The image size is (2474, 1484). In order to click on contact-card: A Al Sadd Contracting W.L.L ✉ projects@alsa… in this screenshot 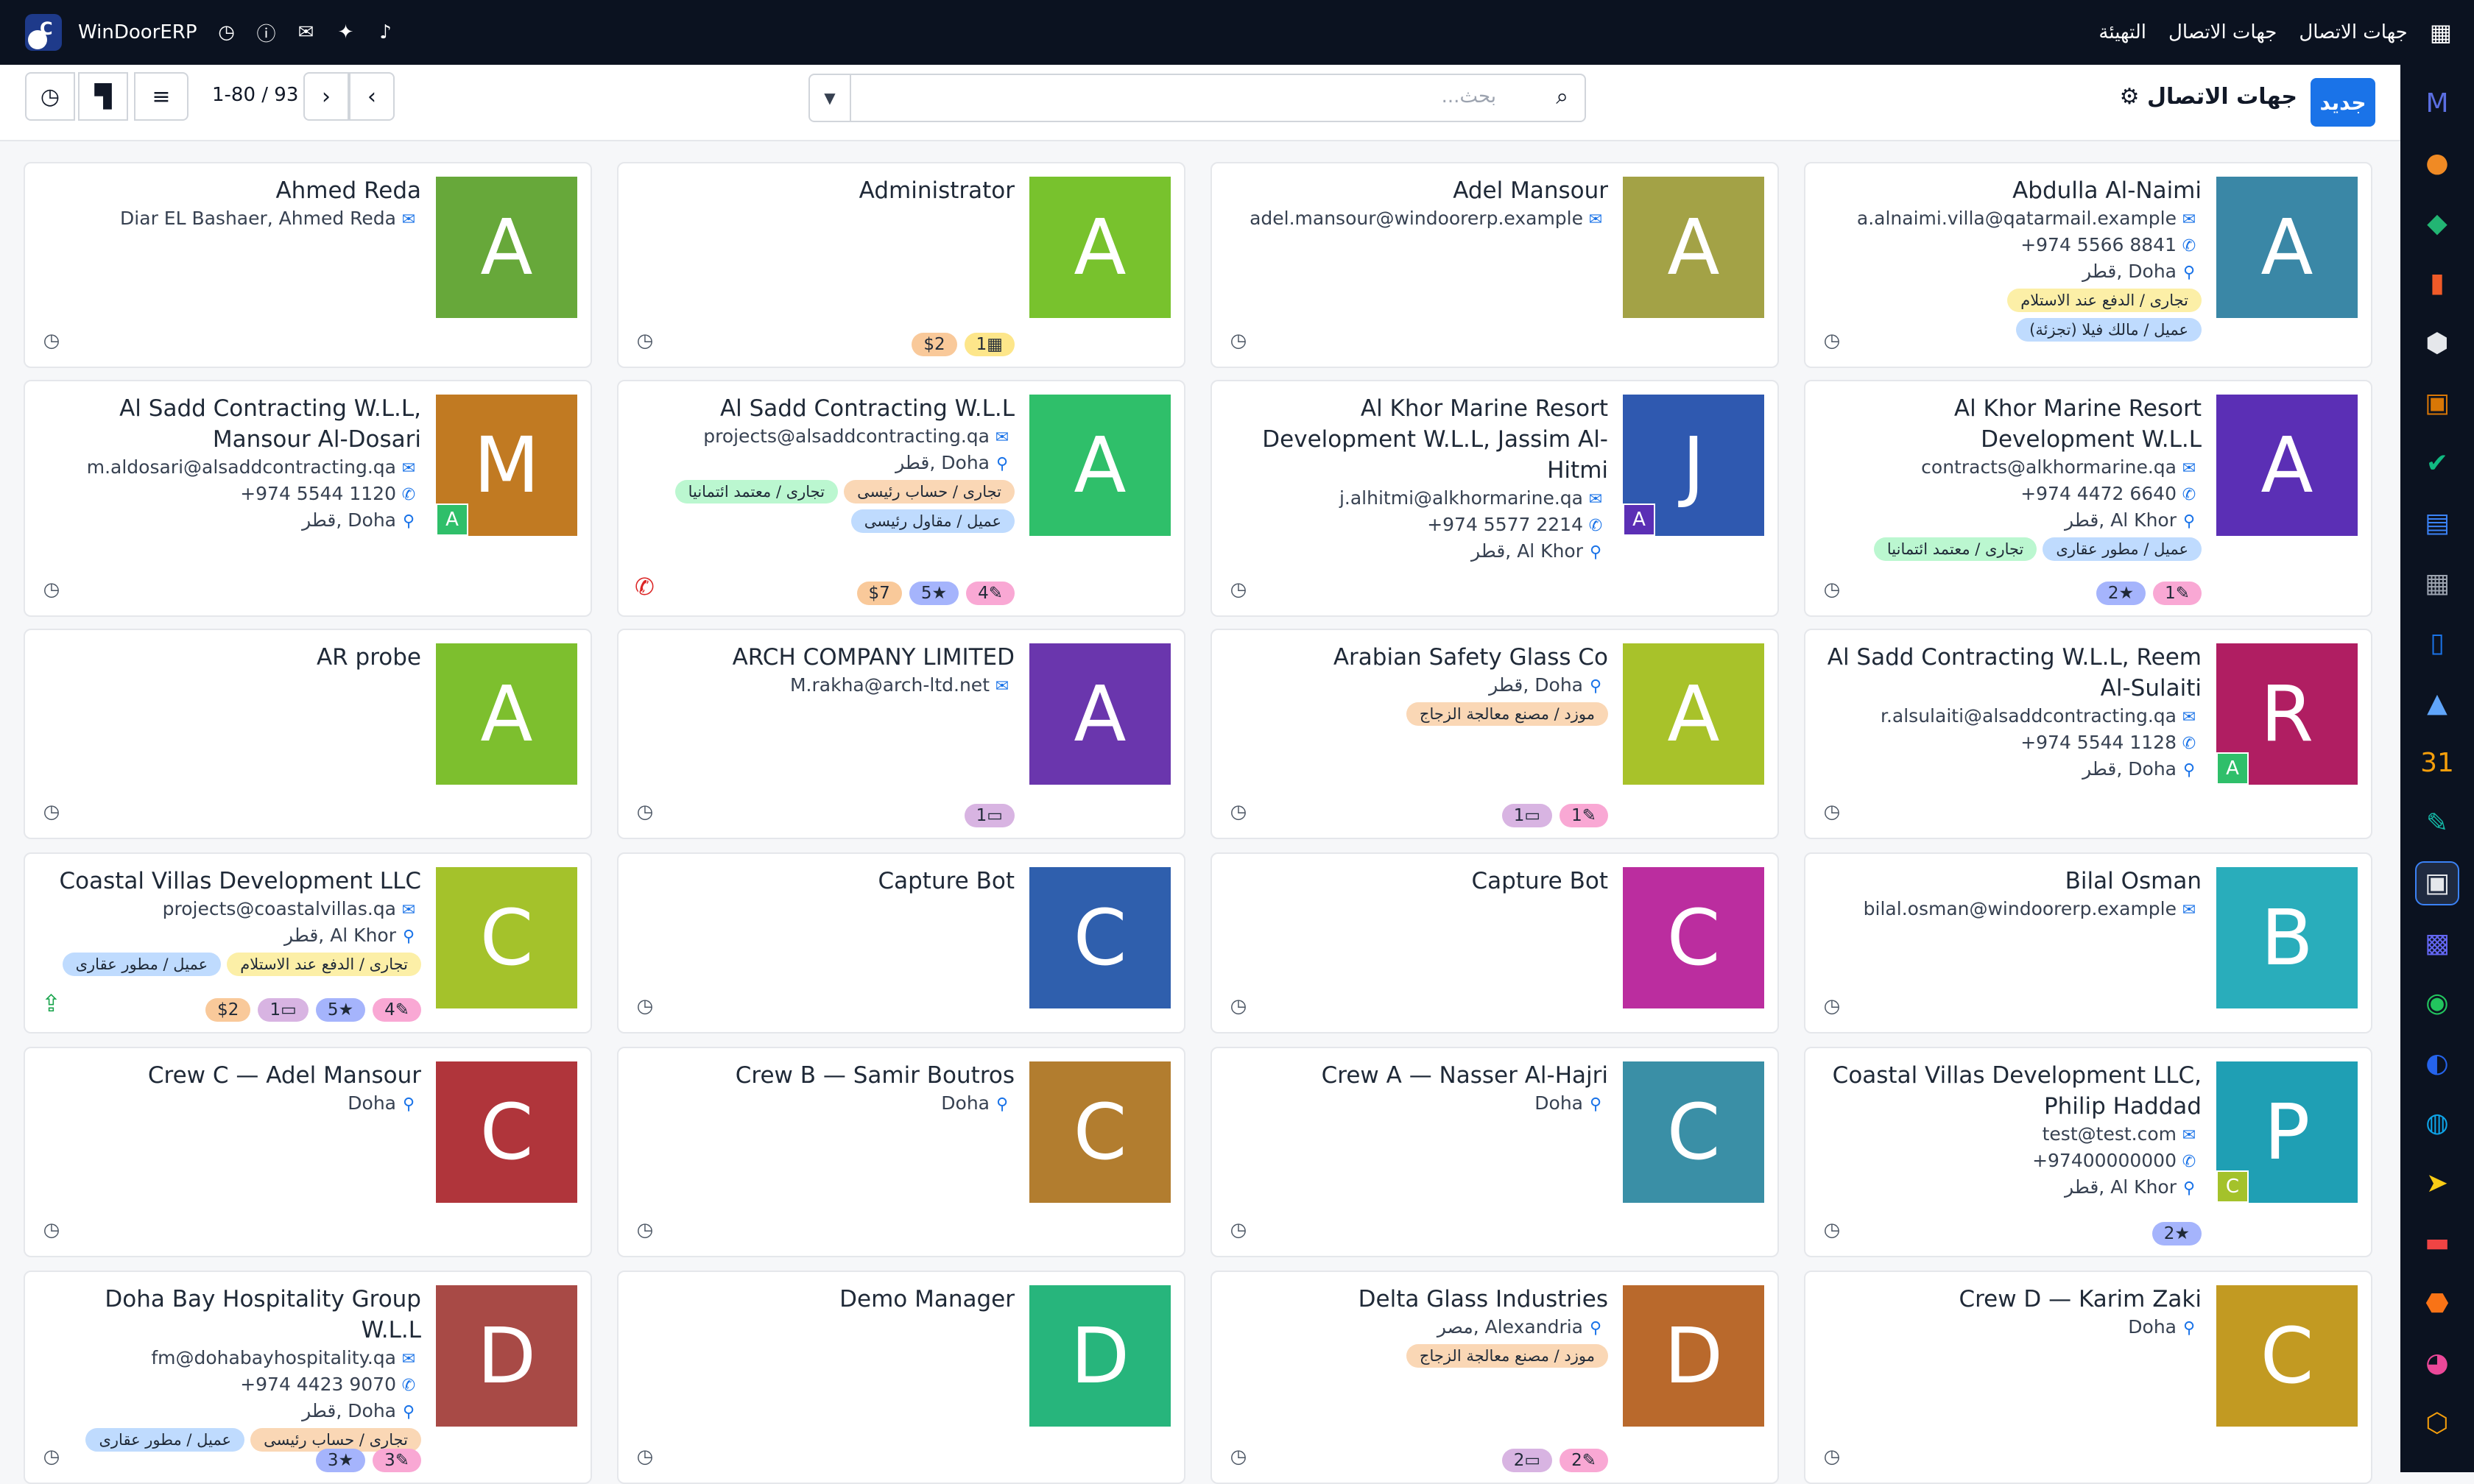, I will do `click(901, 498)`.